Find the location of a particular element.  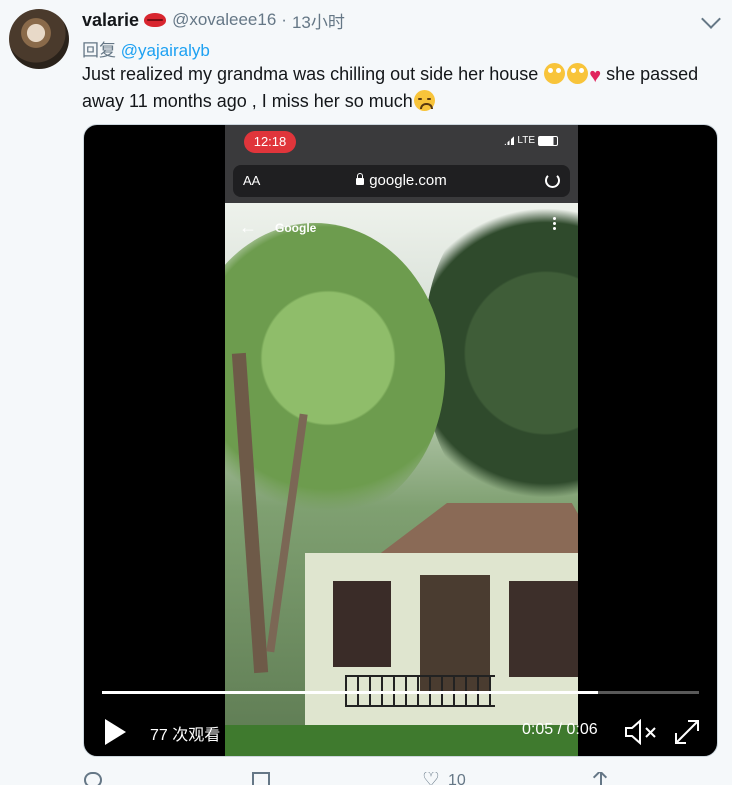

phone-status-bar: 12:18 LTE is located at coordinates (401, 143).